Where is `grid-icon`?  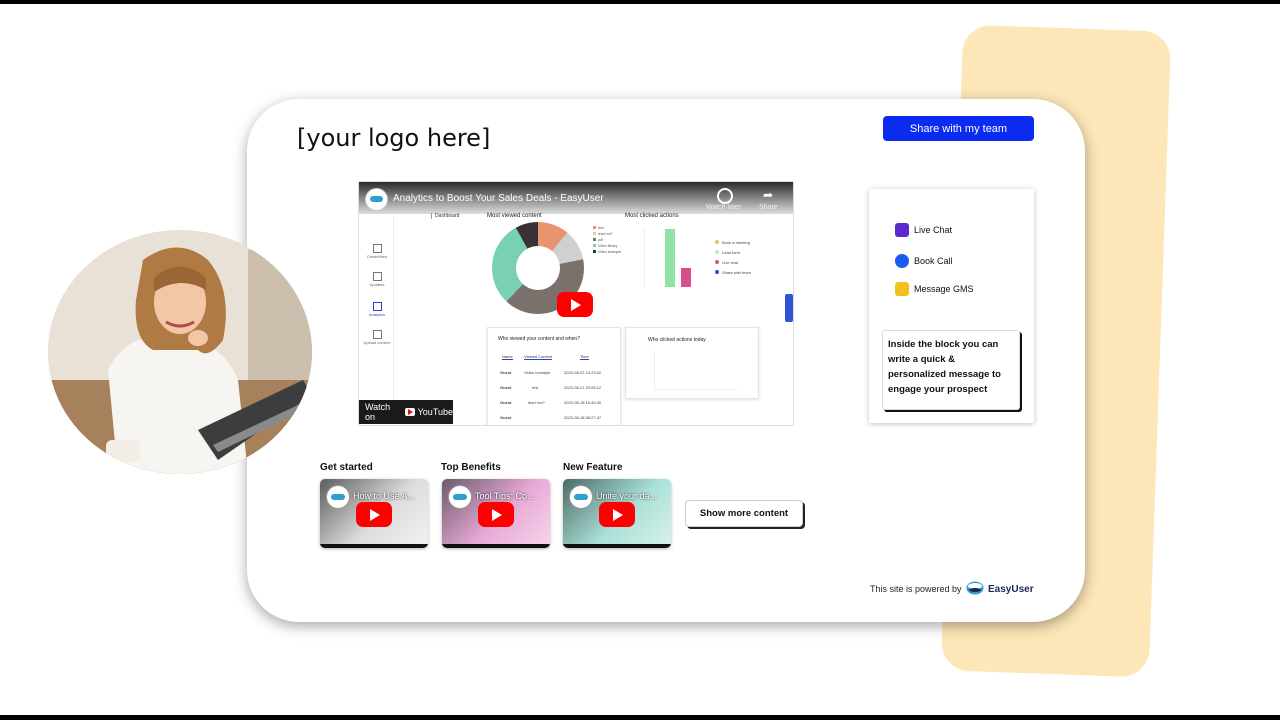 grid-icon is located at coordinates (377, 248).